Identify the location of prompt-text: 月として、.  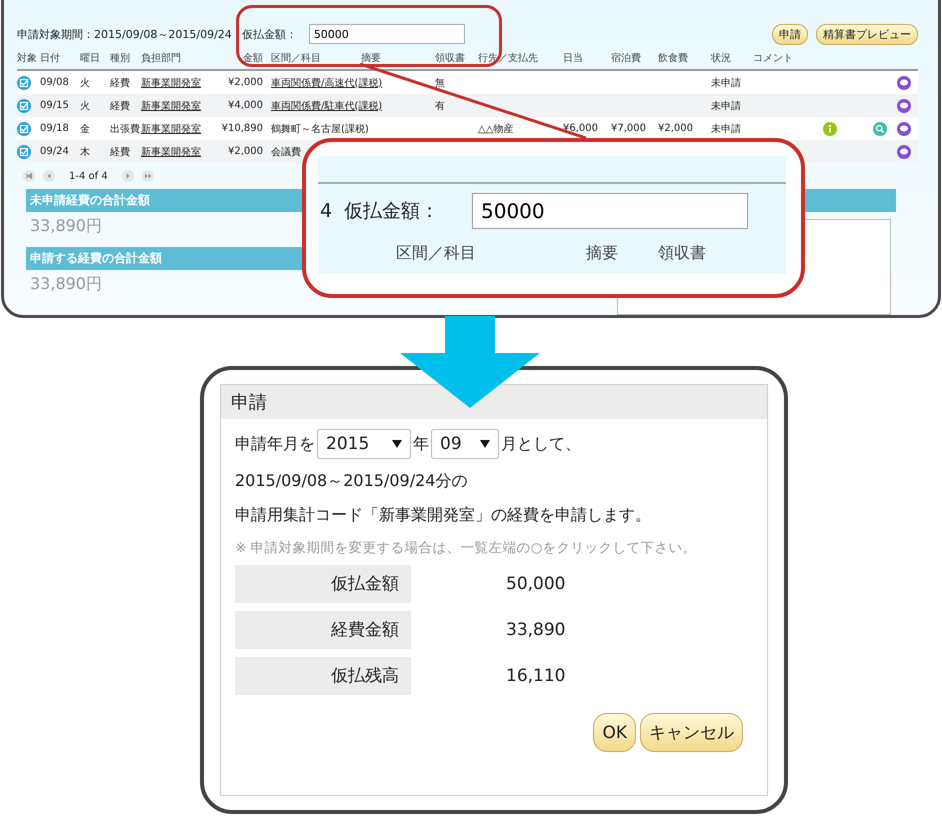
(541, 444).